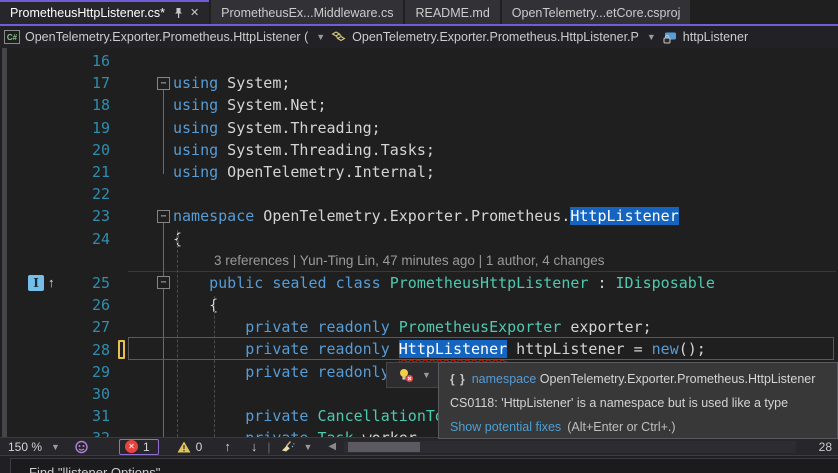 The height and width of the screenshot is (473, 838). What do you see at coordinates (570, 446) in the screenshot?
I see `horizontal-scrollbar` at bounding box center [570, 446].